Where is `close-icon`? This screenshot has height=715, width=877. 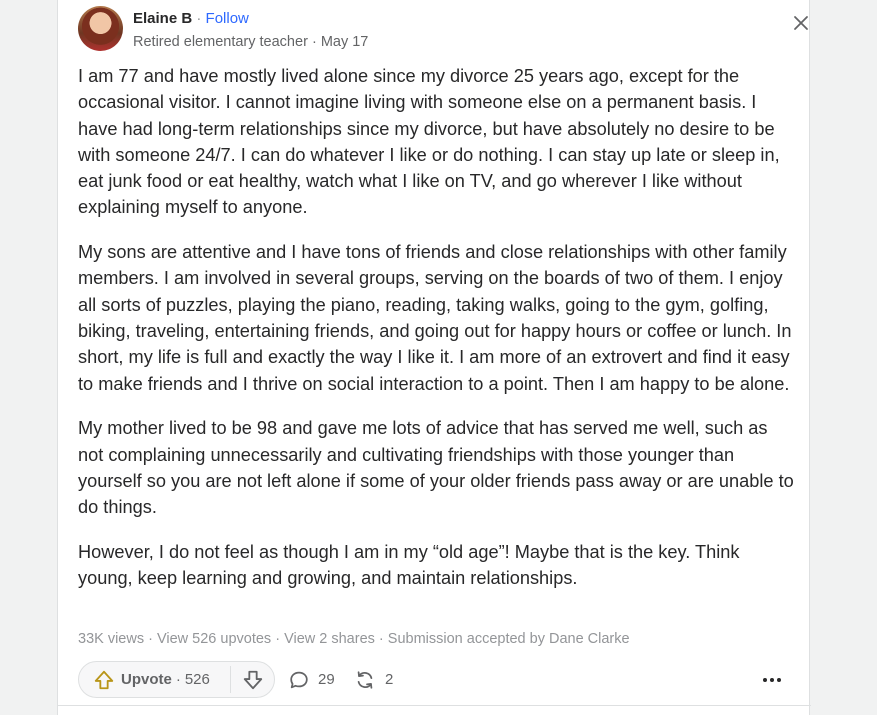
close-icon is located at coordinates (801, 23).